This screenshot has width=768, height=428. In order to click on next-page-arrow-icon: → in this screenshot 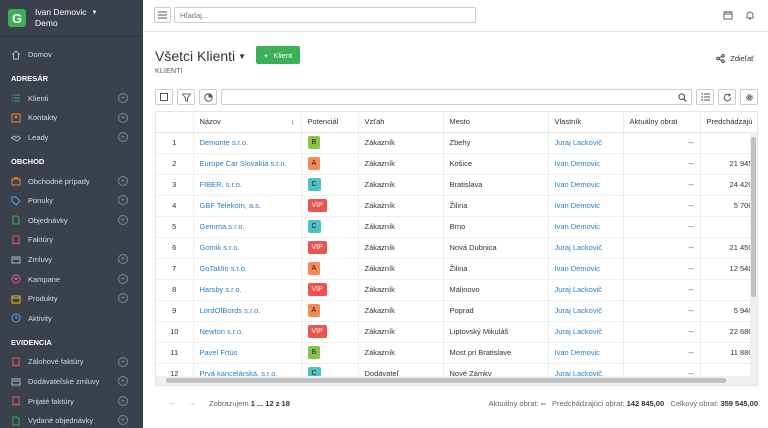, I will do `click(192, 402)`.